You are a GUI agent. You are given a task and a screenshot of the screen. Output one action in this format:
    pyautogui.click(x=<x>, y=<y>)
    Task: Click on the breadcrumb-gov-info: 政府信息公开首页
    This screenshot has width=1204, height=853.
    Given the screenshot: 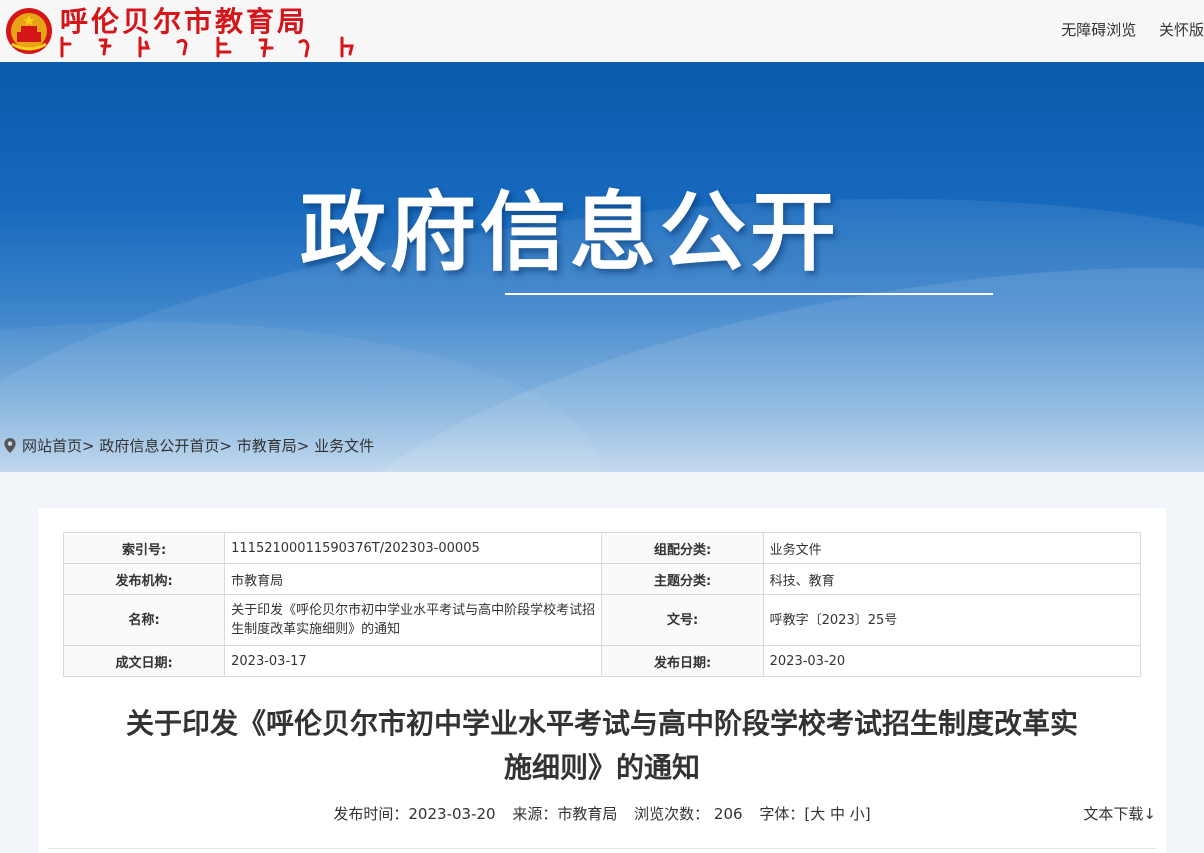 What is the action you would take?
    pyautogui.click(x=159, y=445)
    